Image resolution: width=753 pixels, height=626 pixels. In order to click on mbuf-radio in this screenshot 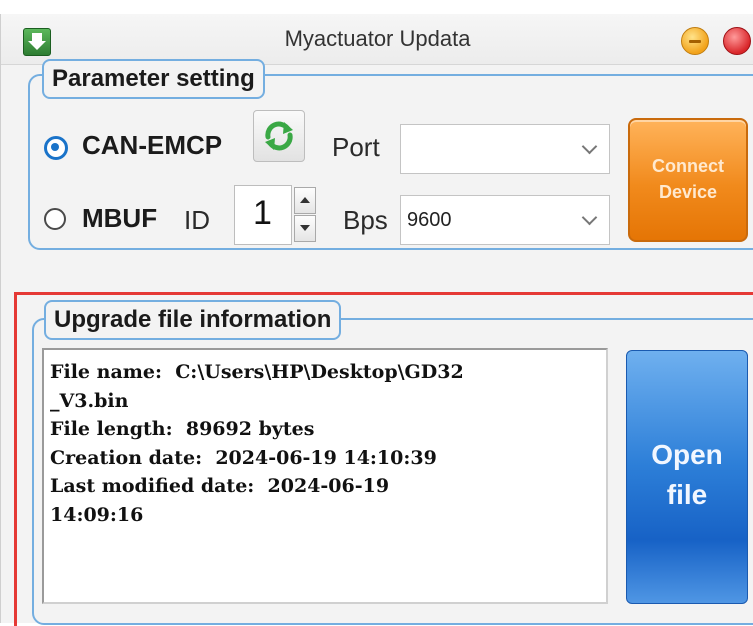, I will do `click(55, 219)`.